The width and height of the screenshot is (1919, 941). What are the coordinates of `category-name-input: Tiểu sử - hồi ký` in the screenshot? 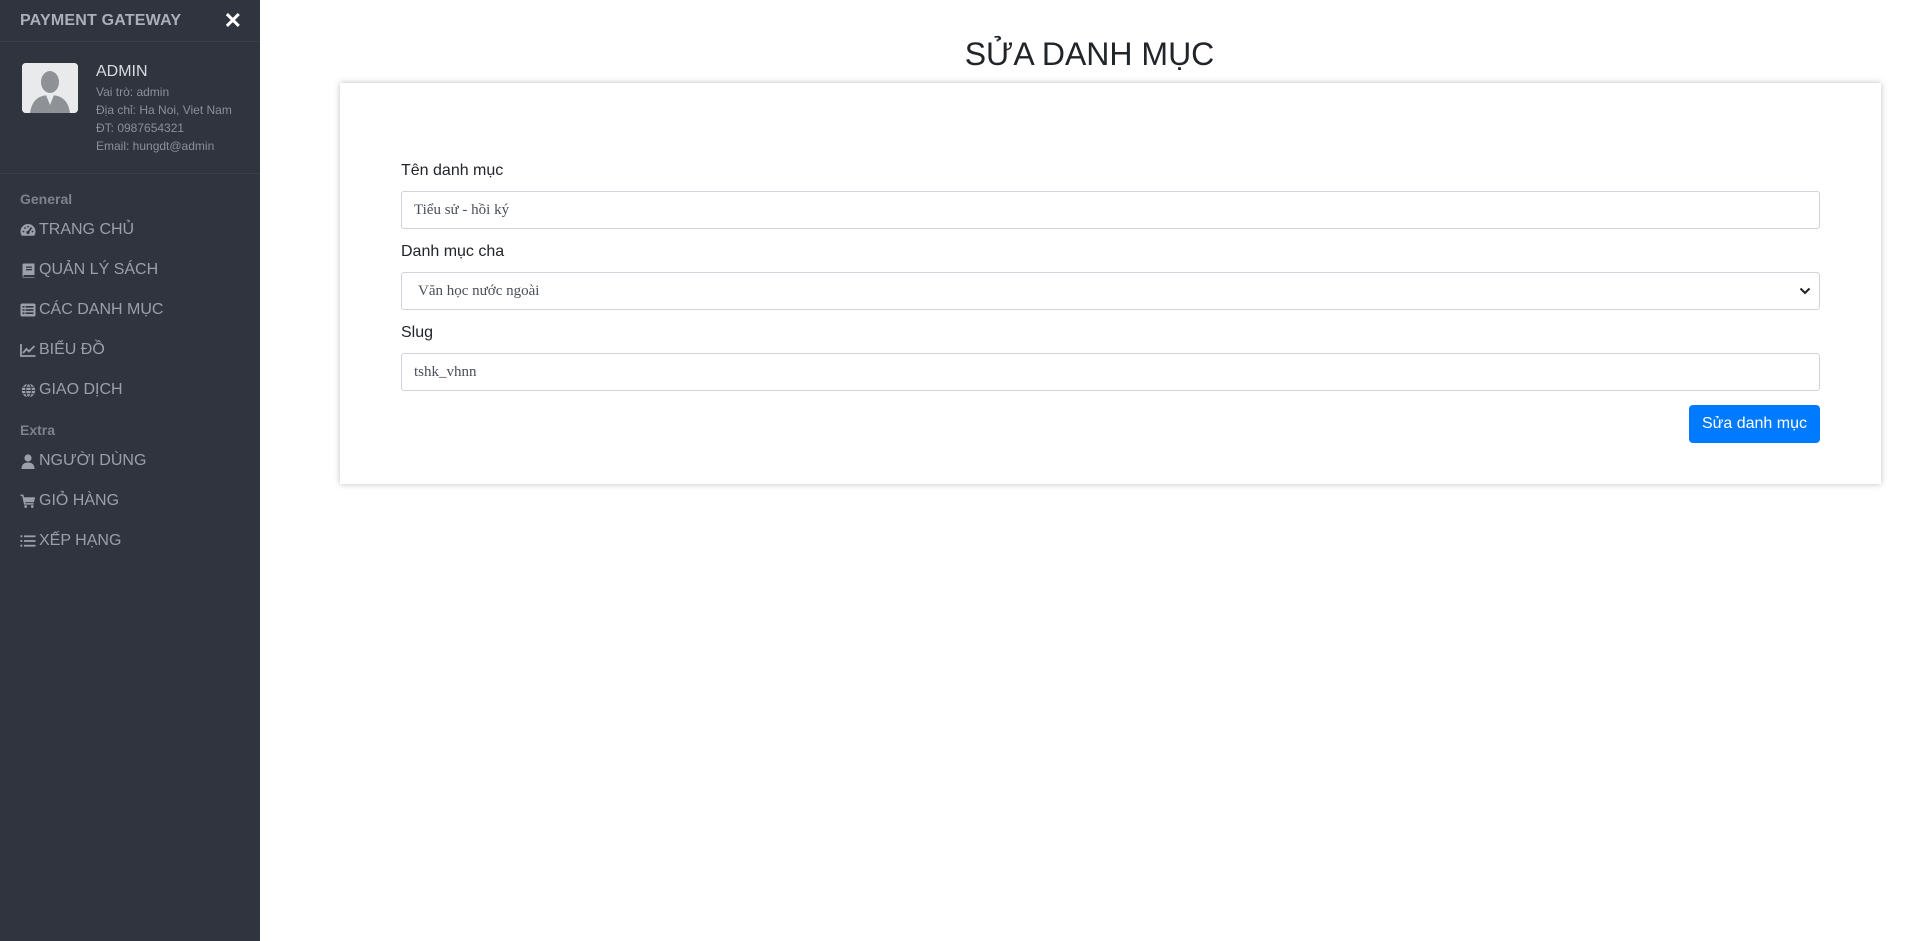 It's located at (1110, 210).